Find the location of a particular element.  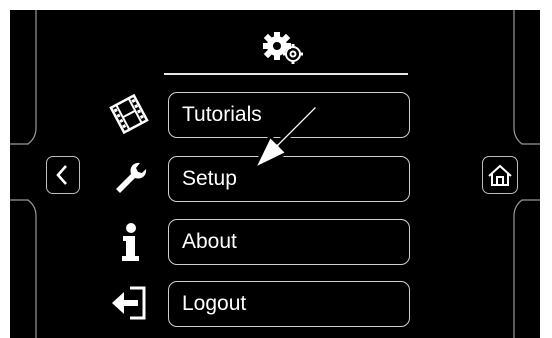

film-icon is located at coordinates (129, 114).